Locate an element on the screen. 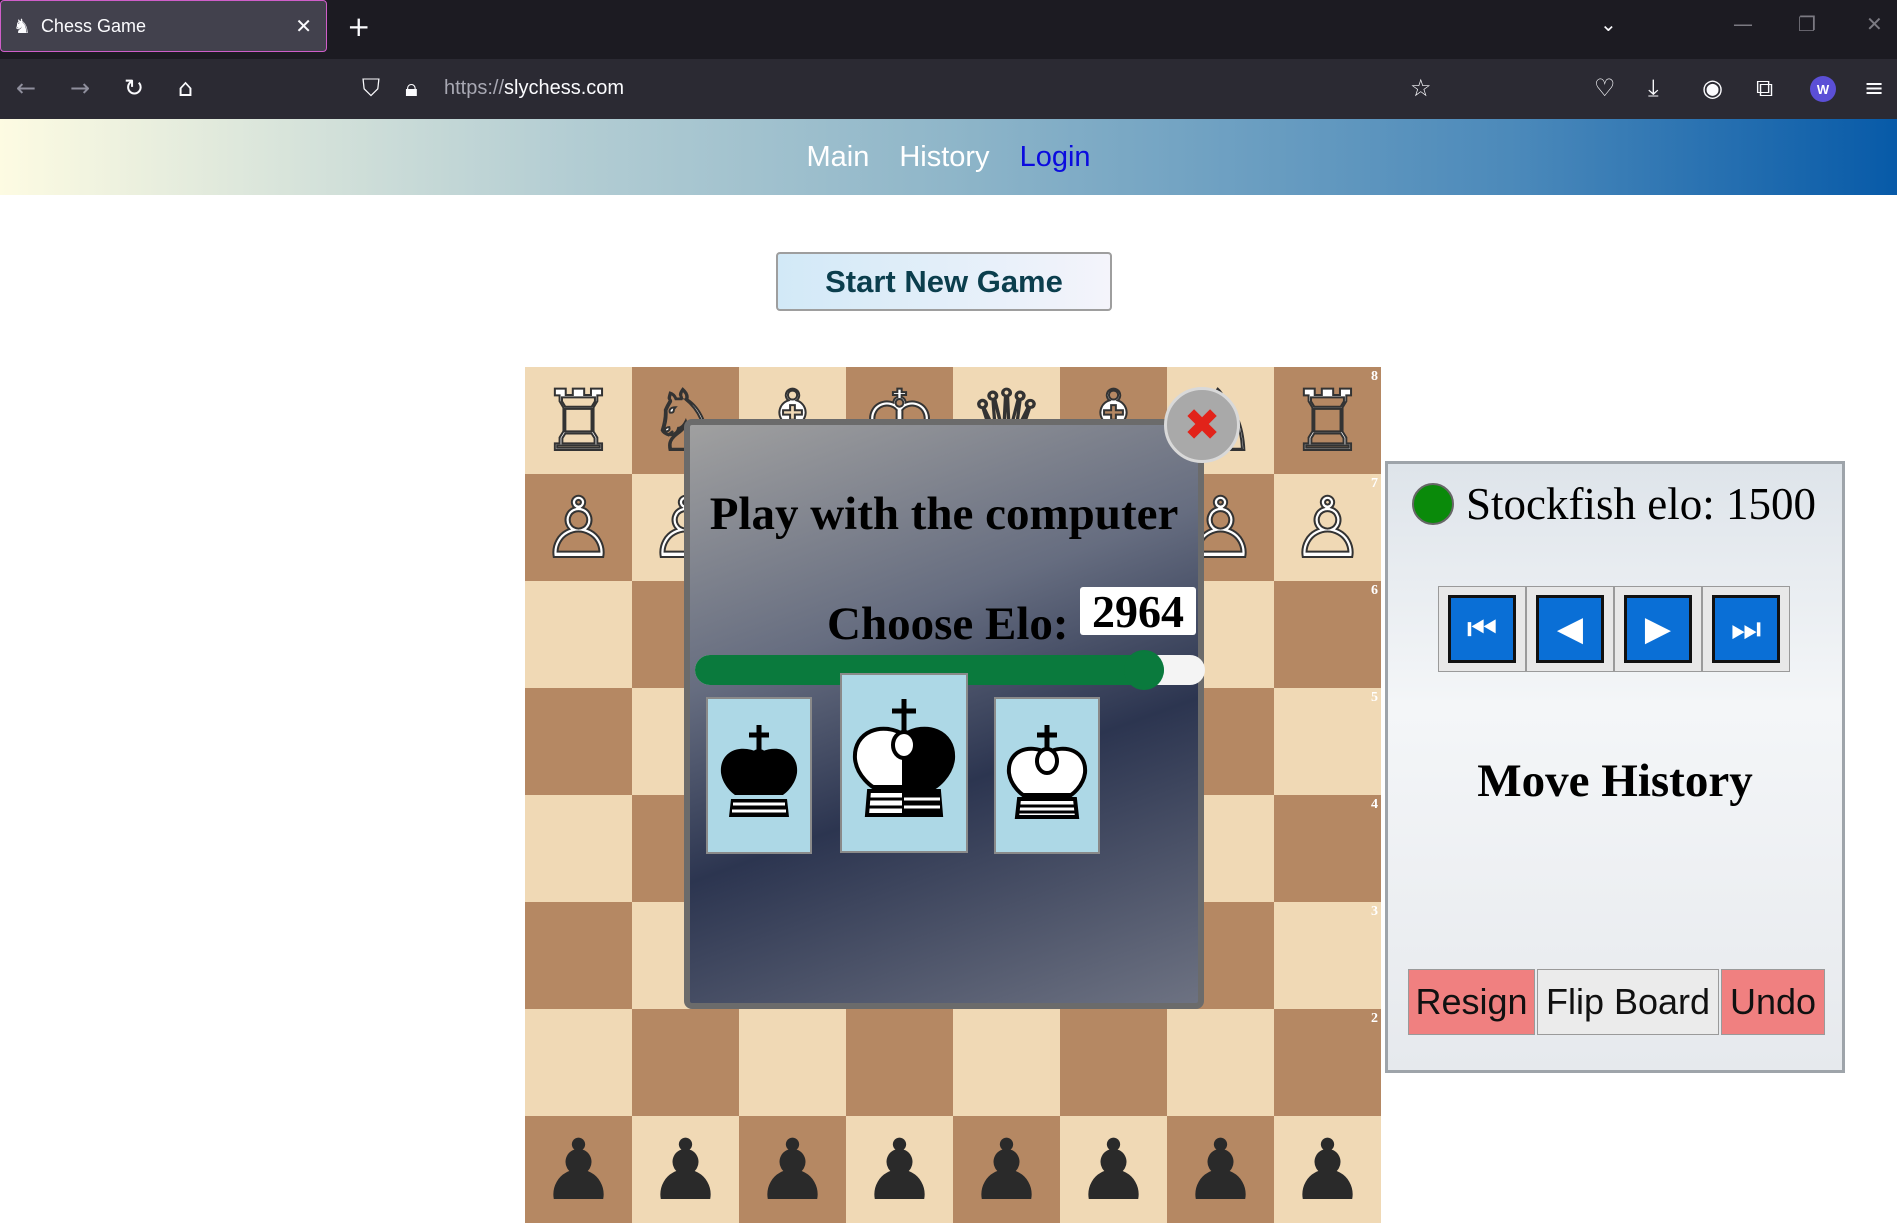  account-icon: ◉ is located at coordinates (1712, 88).